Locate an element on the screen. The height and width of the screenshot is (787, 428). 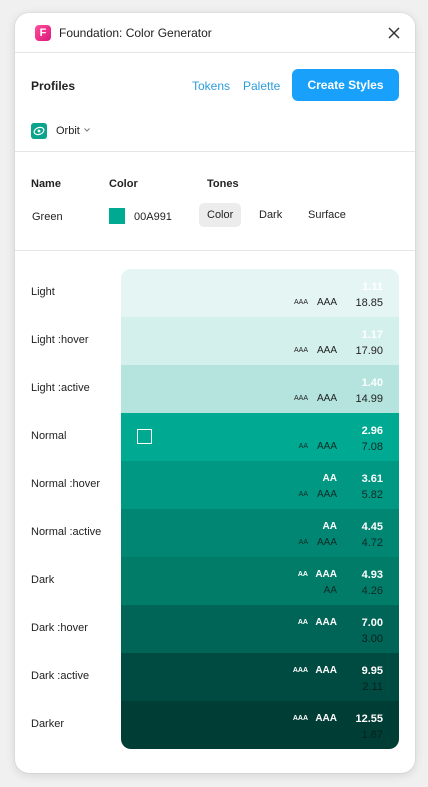
tone-label: Darker is located at coordinates (48, 724).